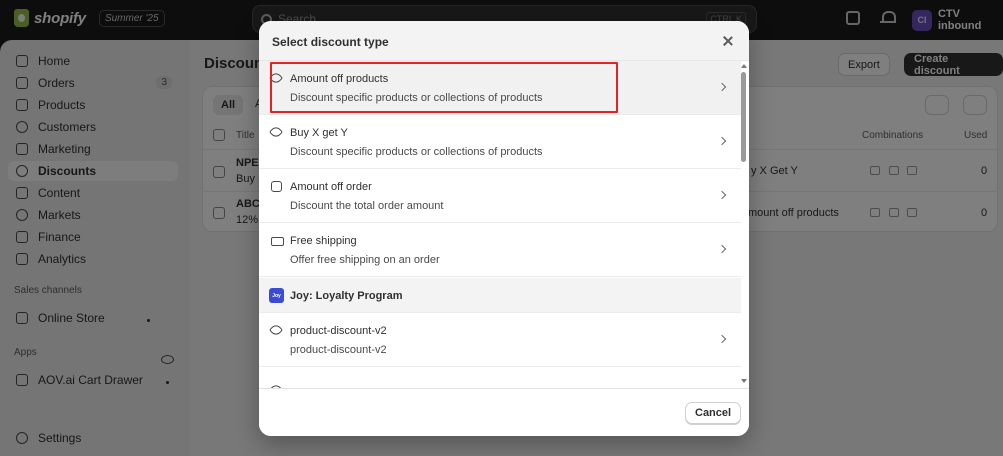 The height and width of the screenshot is (456, 1003). What do you see at coordinates (338, 331) in the screenshot?
I see `option-title: product-discount-v2` at bounding box center [338, 331].